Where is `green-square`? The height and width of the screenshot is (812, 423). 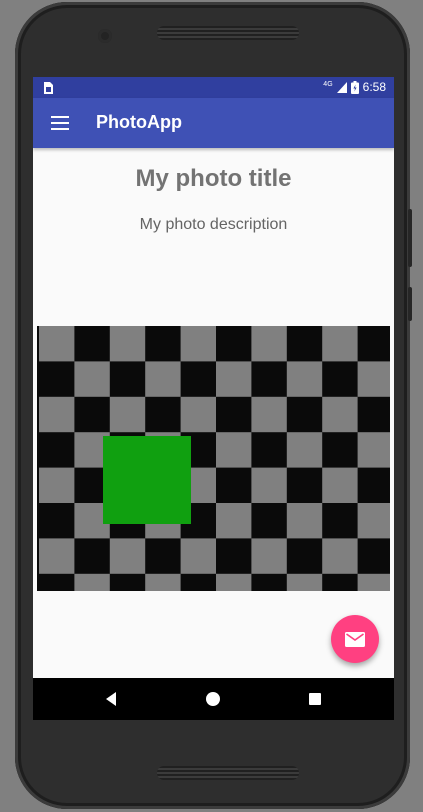
green-square is located at coordinates (147, 480).